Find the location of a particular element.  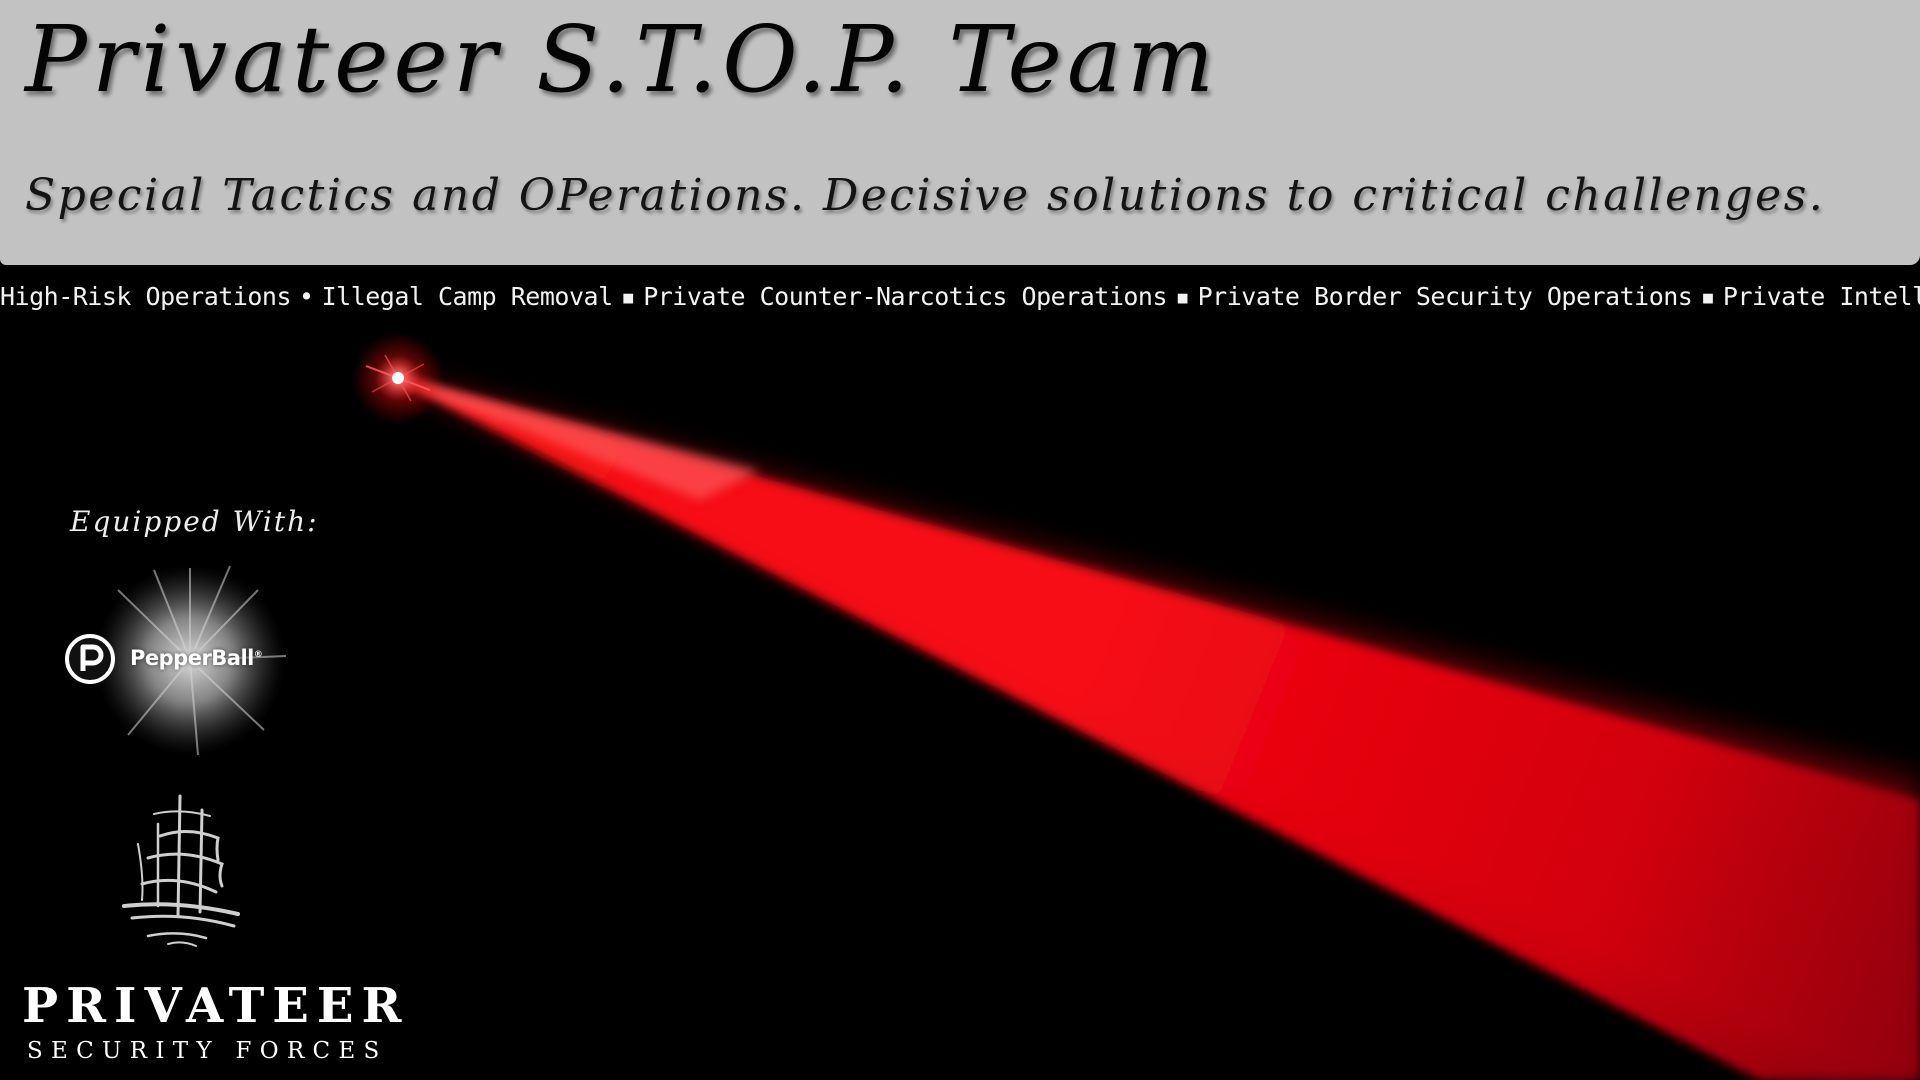

pepperball-name: PepperBall is located at coordinates (192, 658).